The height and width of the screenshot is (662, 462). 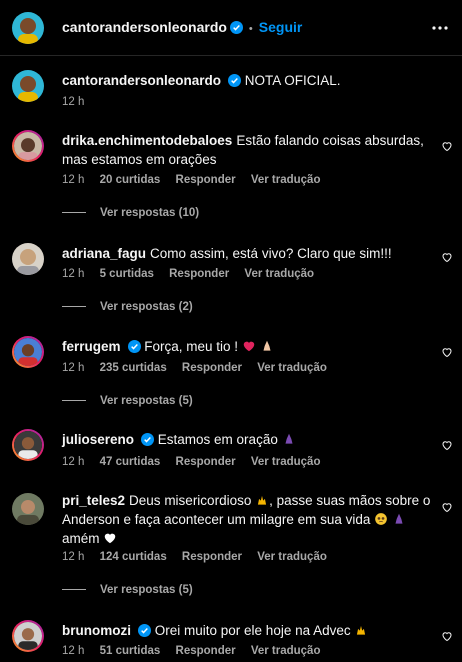 What do you see at coordinates (144, 27) in the screenshot?
I see `header-username: cantorandersonleonardo` at bounding box center [144, 27].